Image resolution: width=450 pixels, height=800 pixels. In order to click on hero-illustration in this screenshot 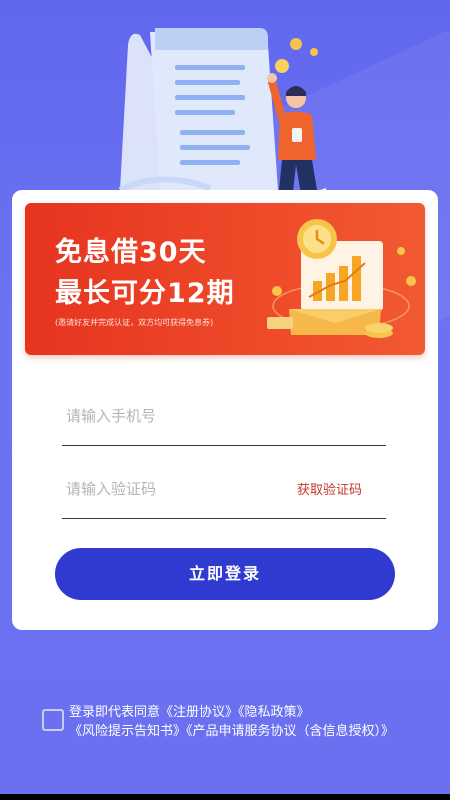, I will do `click(230, 112)`.